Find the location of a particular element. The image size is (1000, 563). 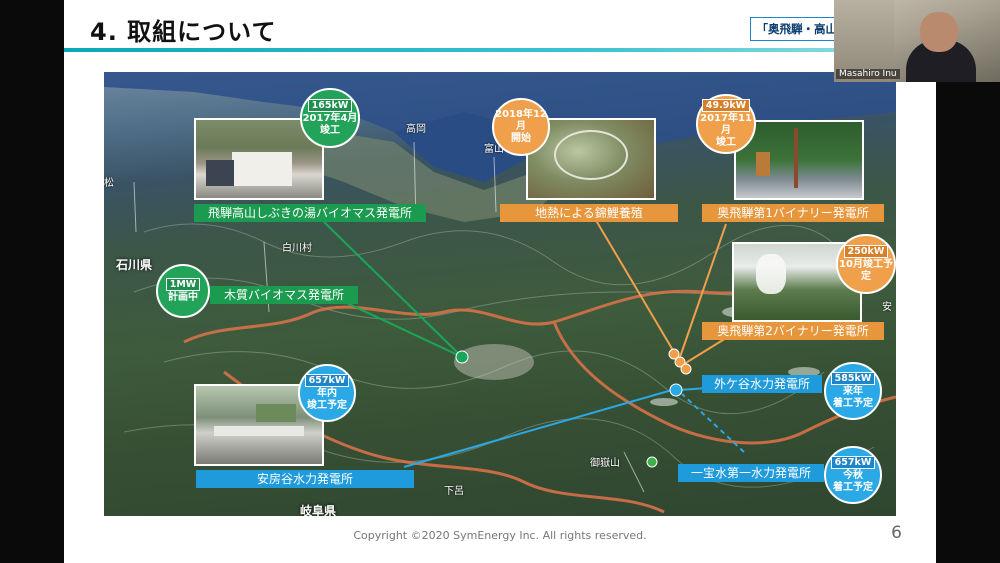

badge-585kw: 585kW 来年 着工予定 is located at coordinates (853, 391).